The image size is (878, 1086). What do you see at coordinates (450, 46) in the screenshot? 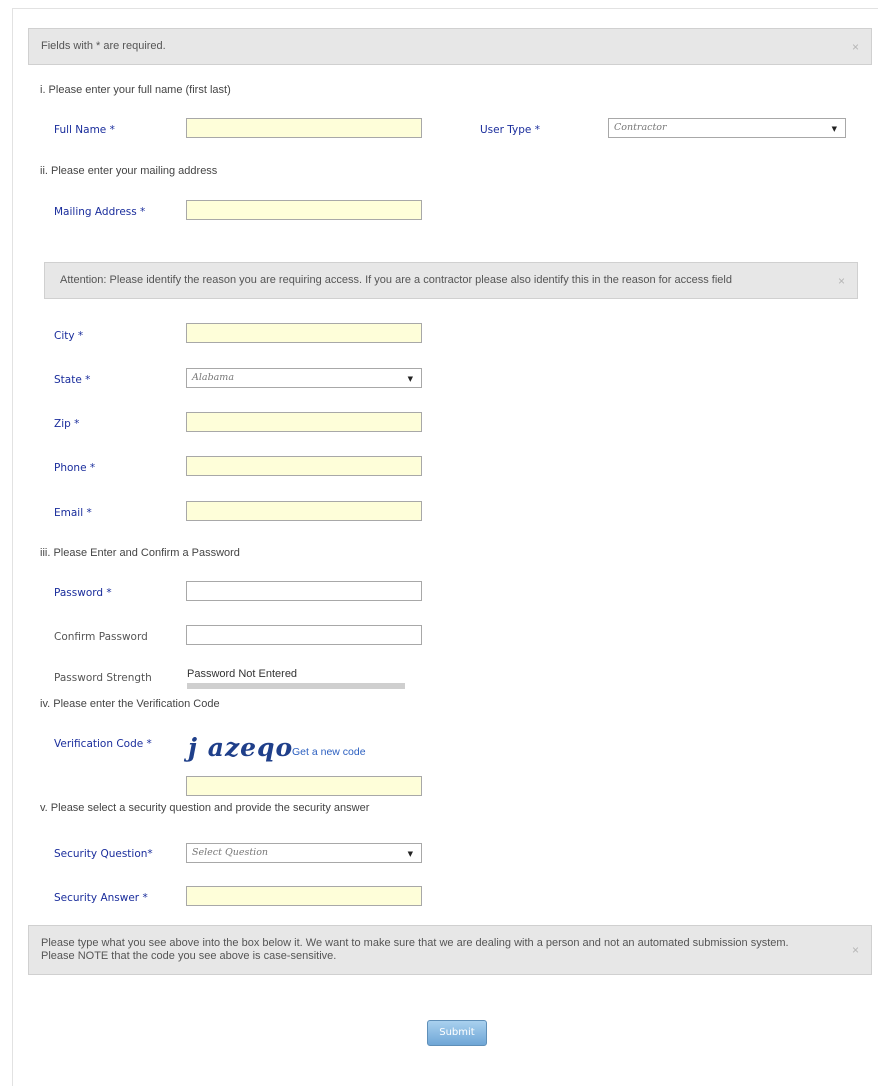
I see `required-fields-alert: Fields with * are required. ×` at bounding box center [450, 46].